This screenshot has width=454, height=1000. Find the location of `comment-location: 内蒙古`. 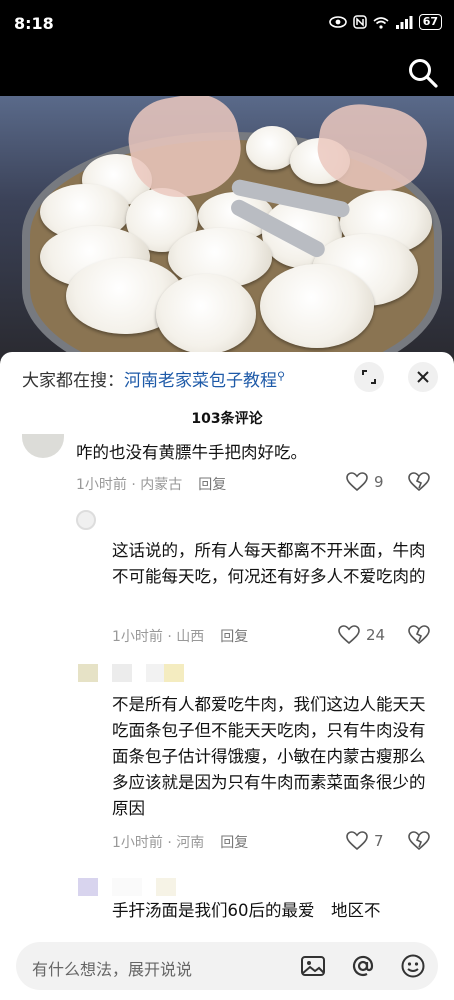

comment-location: 内蒙古 is located at coordinates (161, 485).